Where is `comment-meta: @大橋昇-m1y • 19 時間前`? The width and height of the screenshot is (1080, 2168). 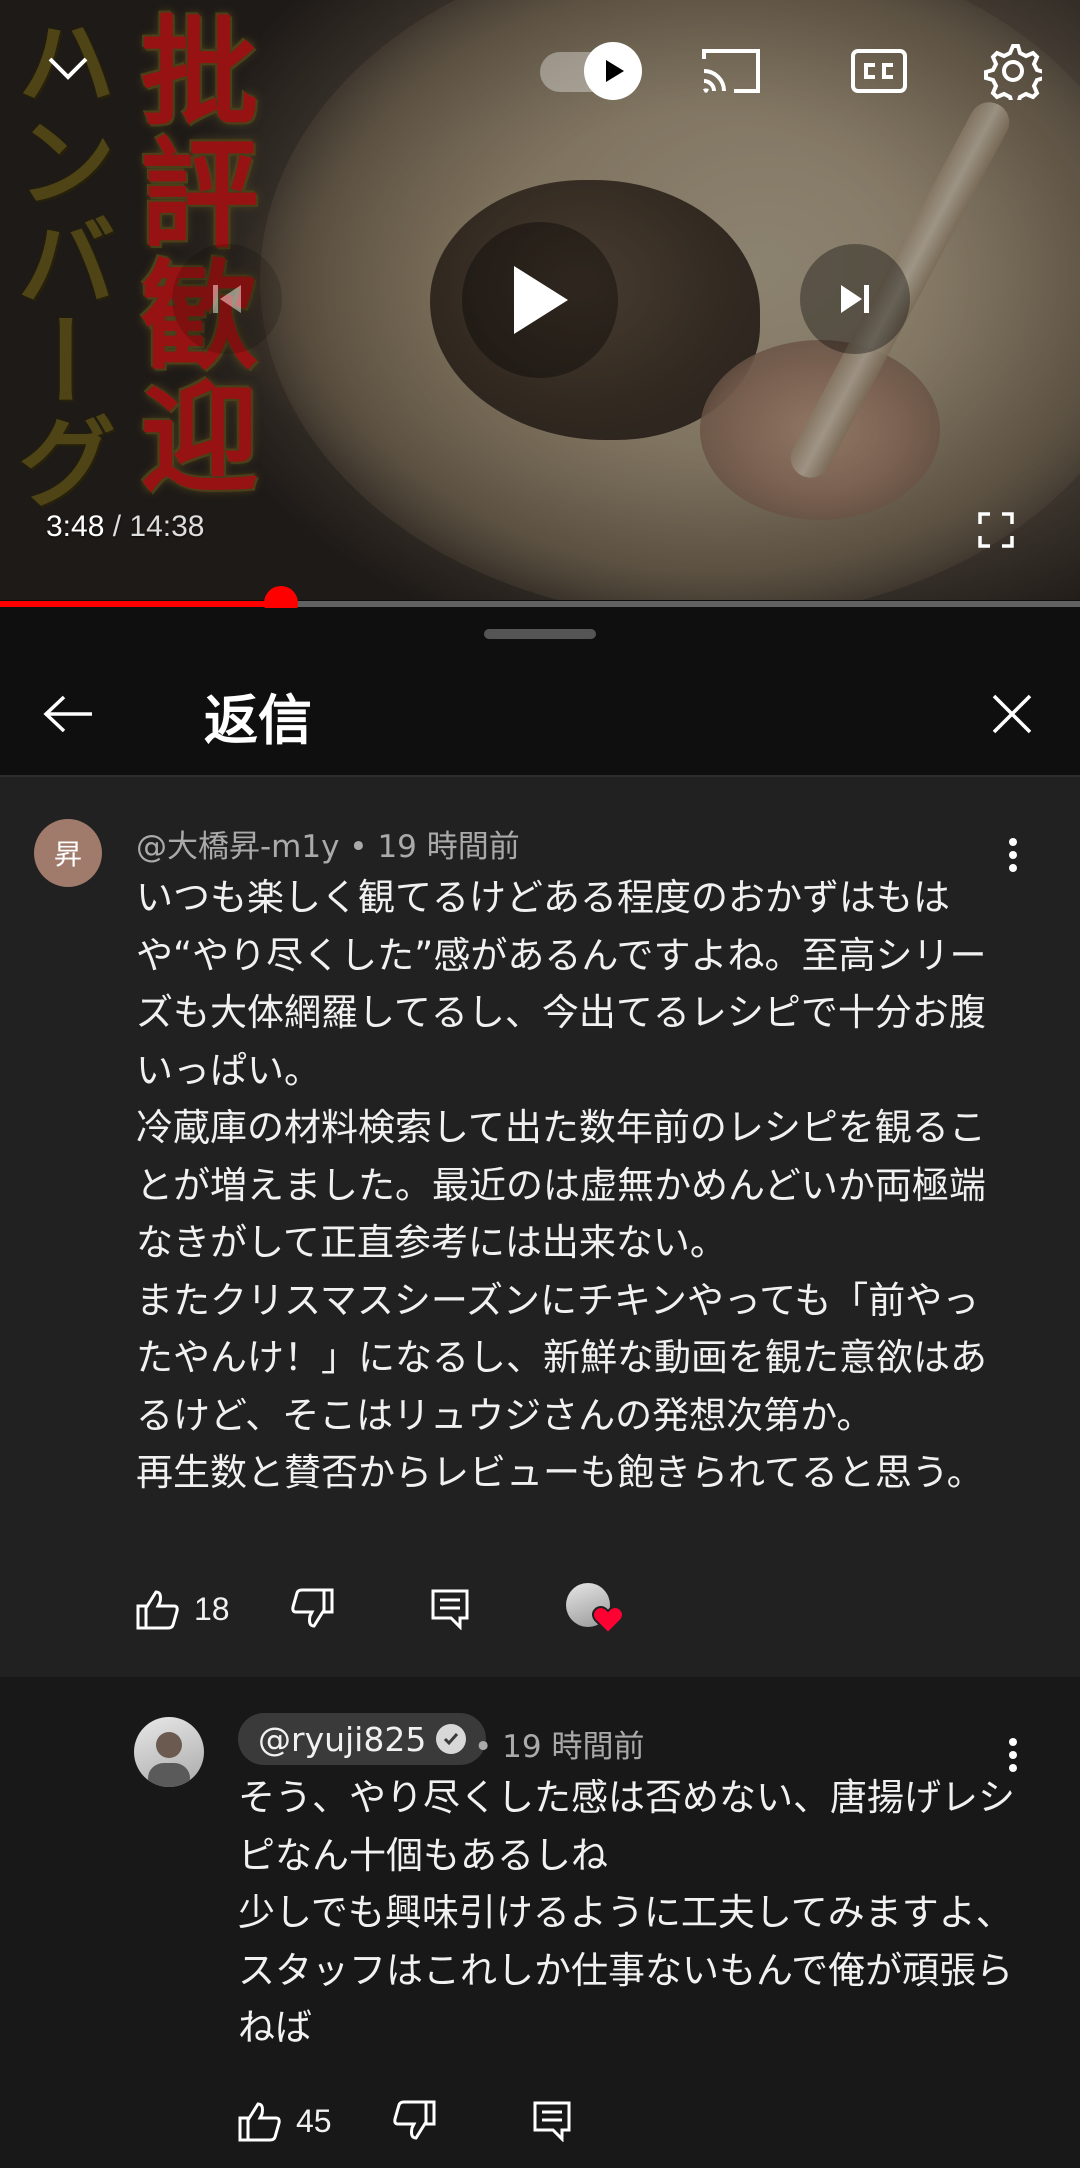
comment-meta: @大橋昇-m1y • 19 時間前 is located at coordinates (328, 847).